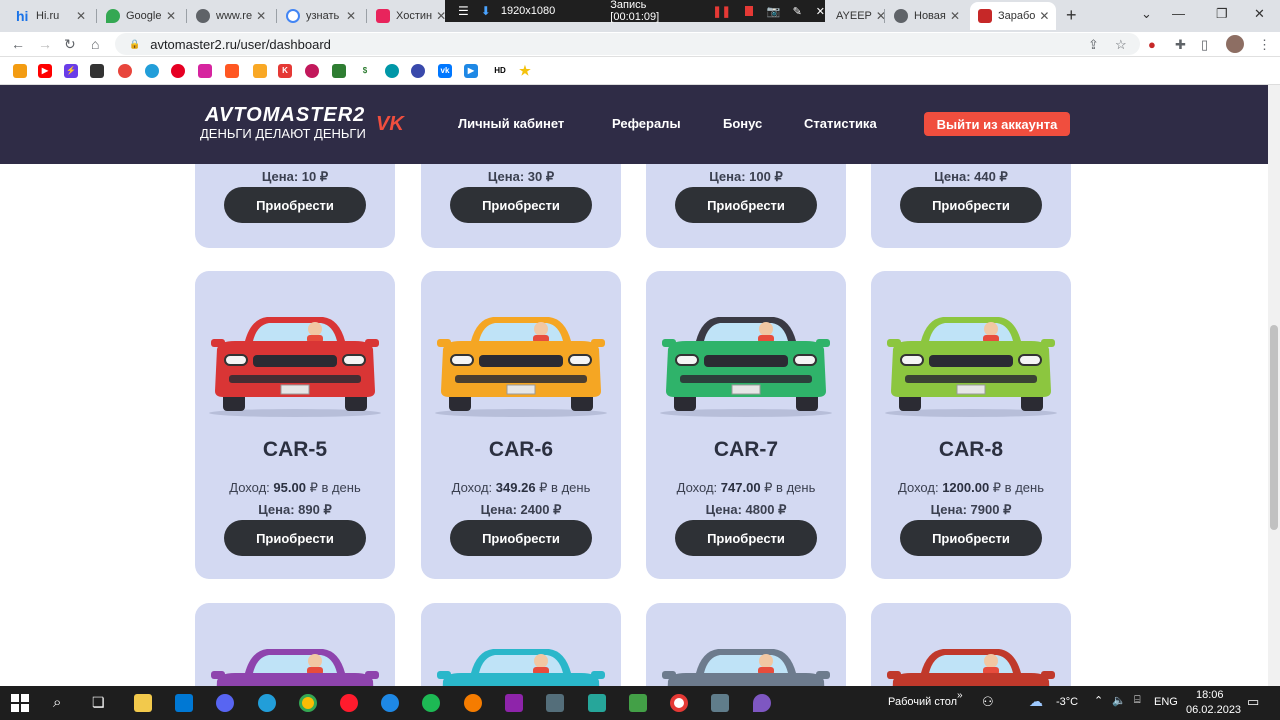 The height and width of the screenshot is (720, 1280). What do you see at coordinates (365, 71) in the screenshot?
I see `dollar-icon: $` at bounding box center [365, 71].